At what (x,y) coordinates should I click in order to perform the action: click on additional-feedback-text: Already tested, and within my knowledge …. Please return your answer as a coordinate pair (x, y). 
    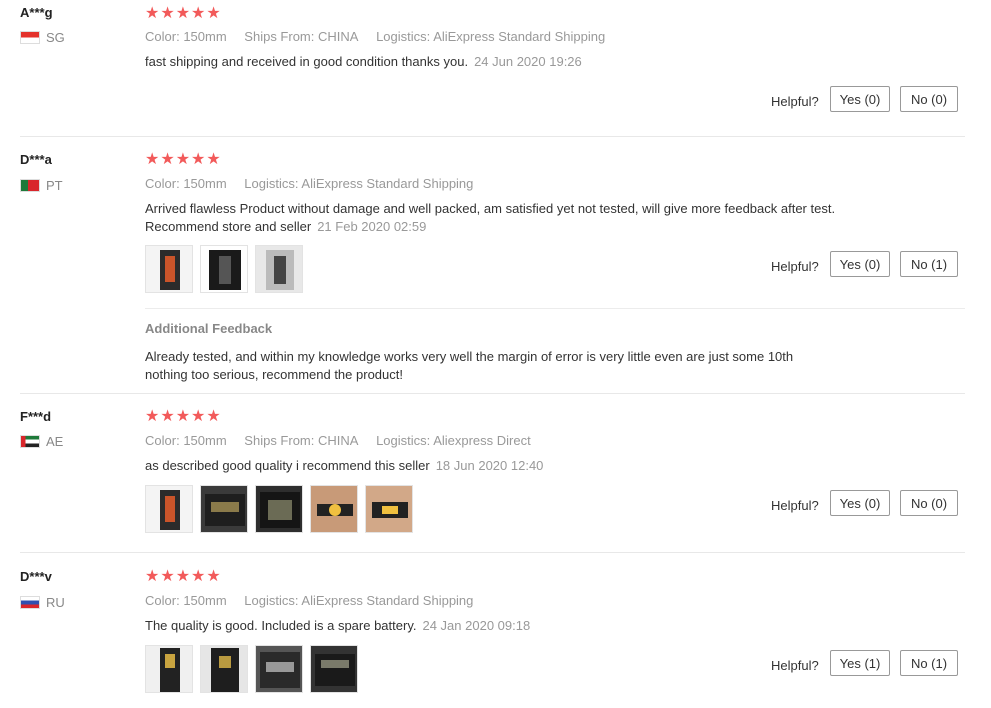
    Looking at the image, I should click on (469, 365).